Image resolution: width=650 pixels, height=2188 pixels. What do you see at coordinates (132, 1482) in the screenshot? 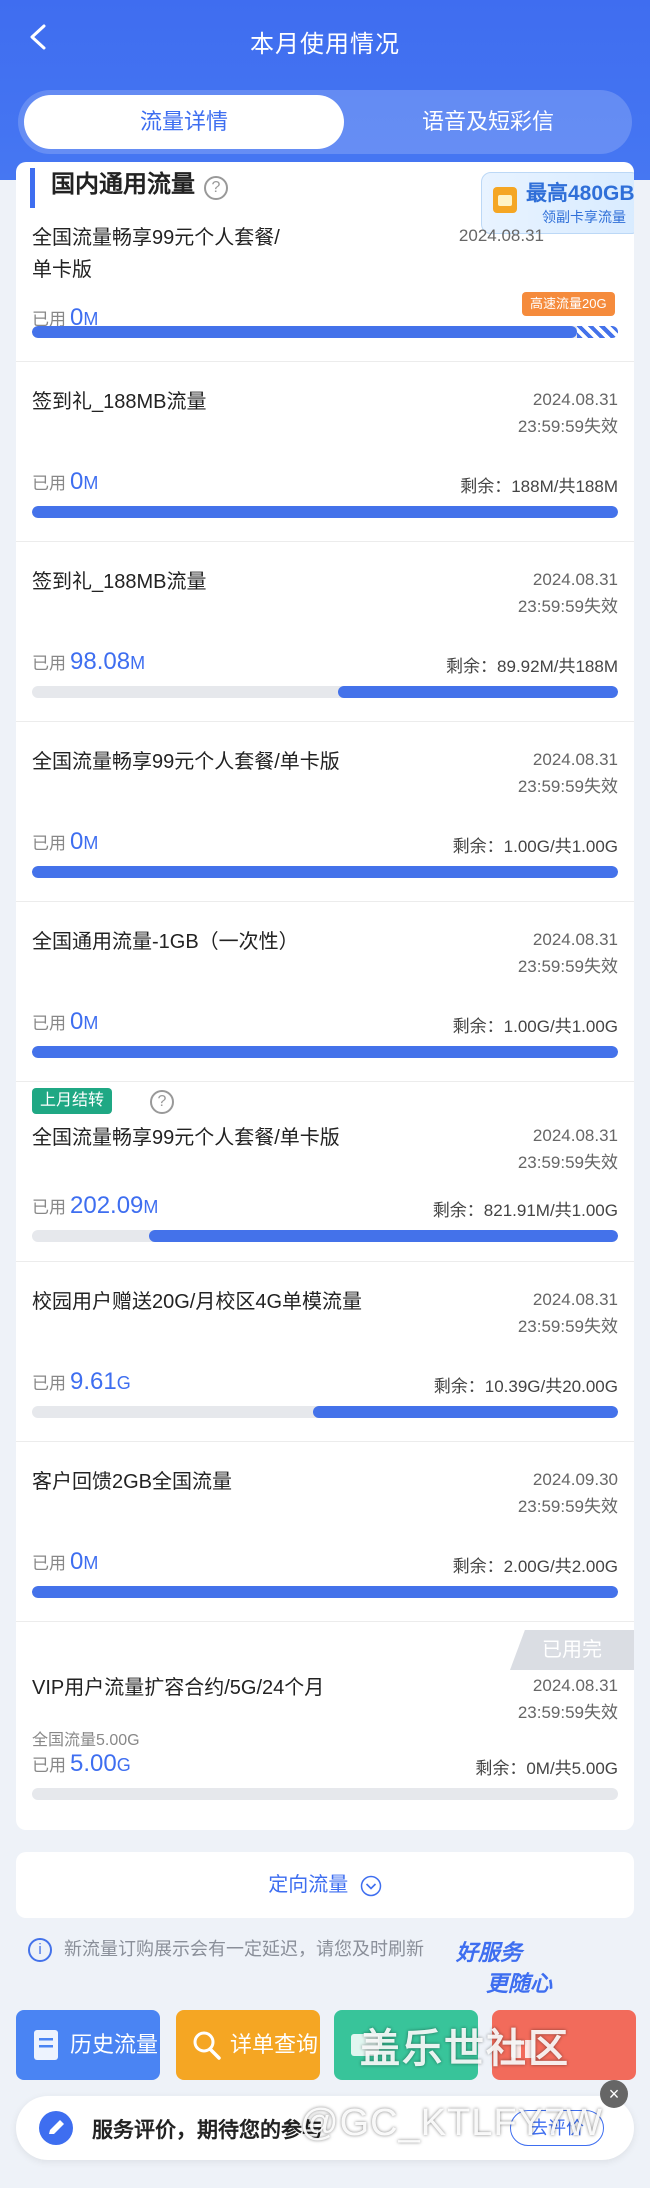
I see `package-name: 客户回馈2GB全国流量` at bounding box center [132, 1482].